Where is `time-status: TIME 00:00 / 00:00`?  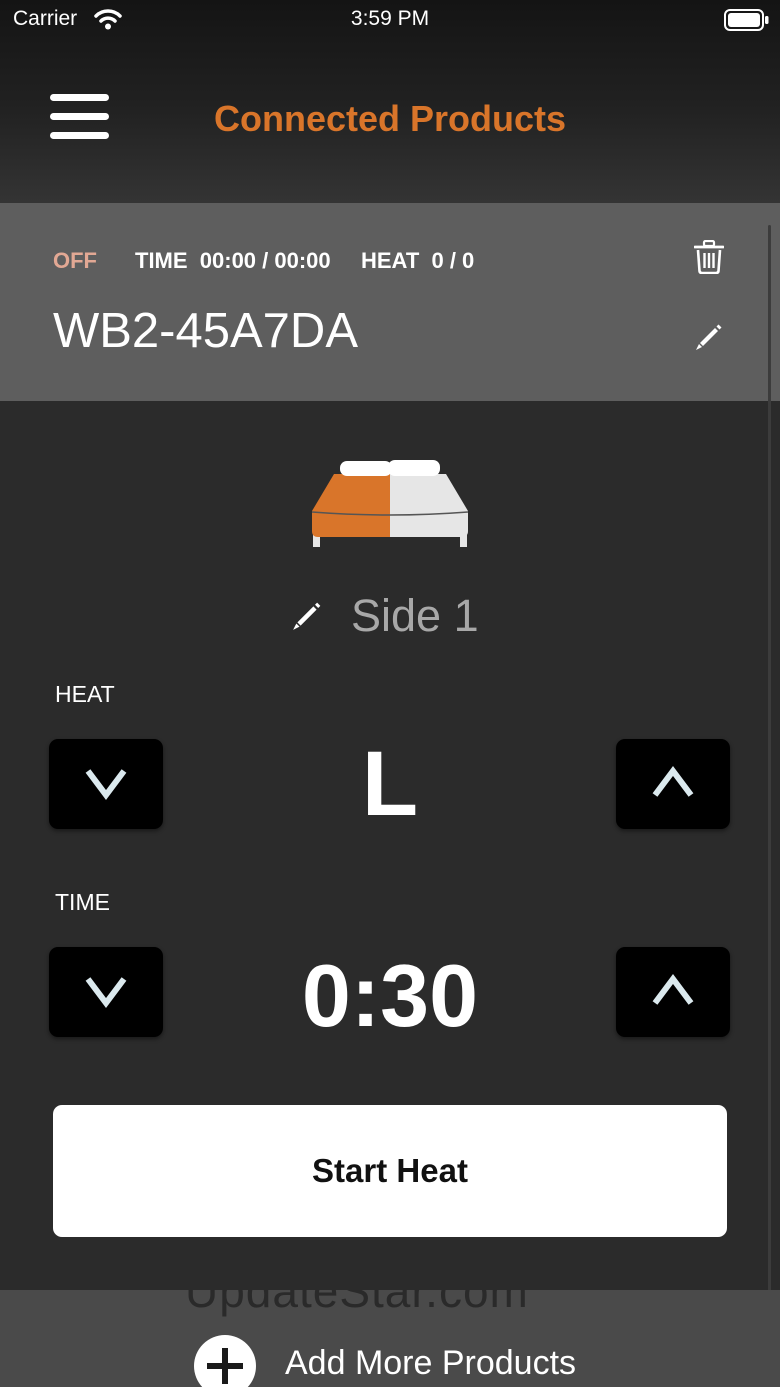 time-status: TIME 00:00 / 00:00 is located at coordinates (233, 260).